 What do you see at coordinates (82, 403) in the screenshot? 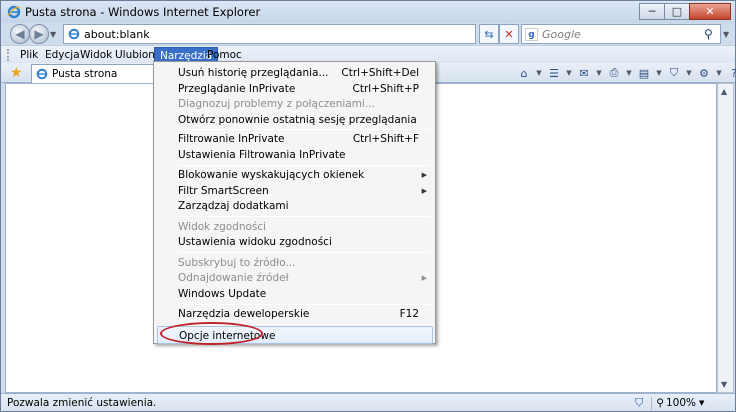
I see `status-text: Pozwala zmienić ustawienia.` at bounding box center [82, 403].